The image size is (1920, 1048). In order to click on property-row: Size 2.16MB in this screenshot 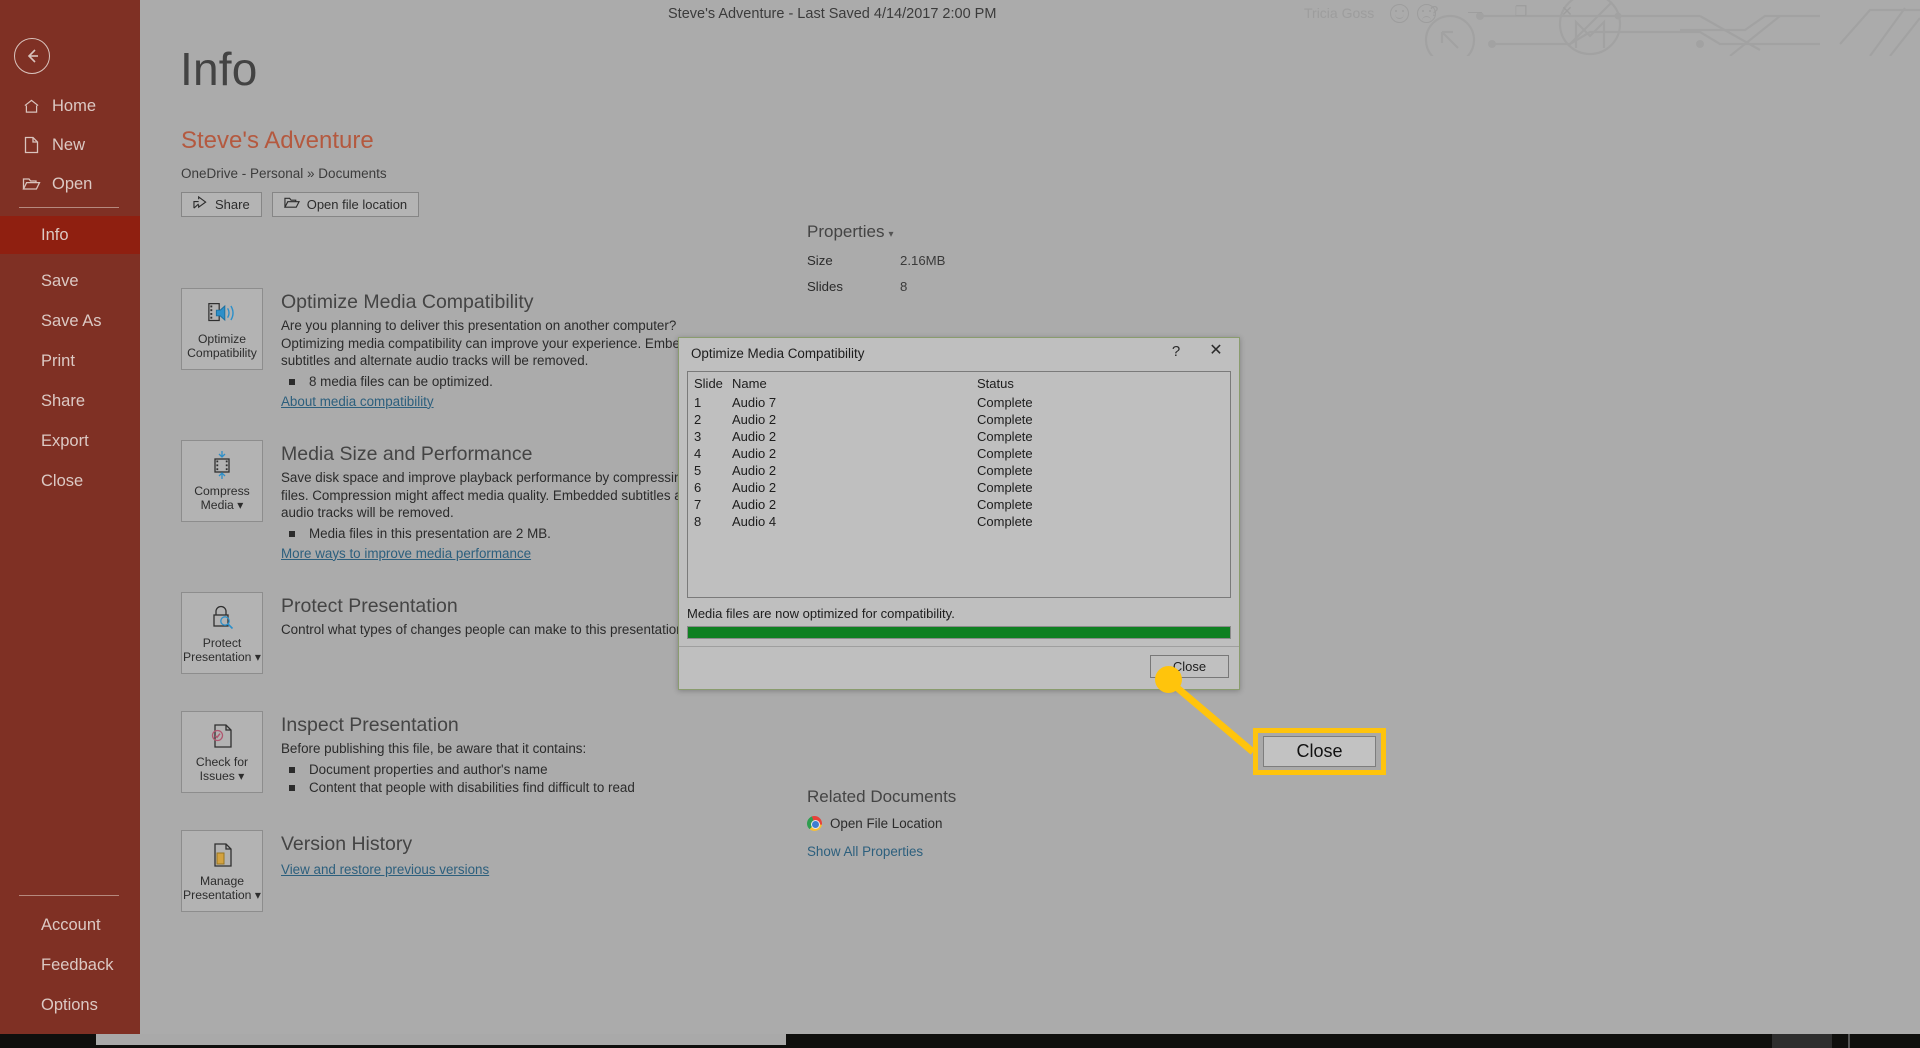, I will do `click(1017, 260)`.